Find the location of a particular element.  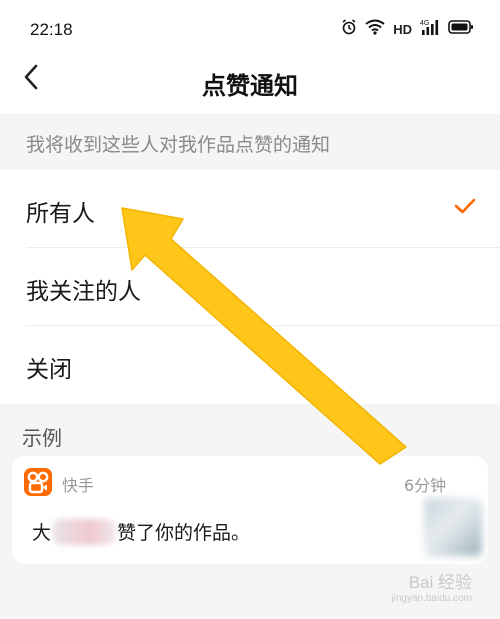

status-icons: HD 4G is located at coordinates (407, 29).